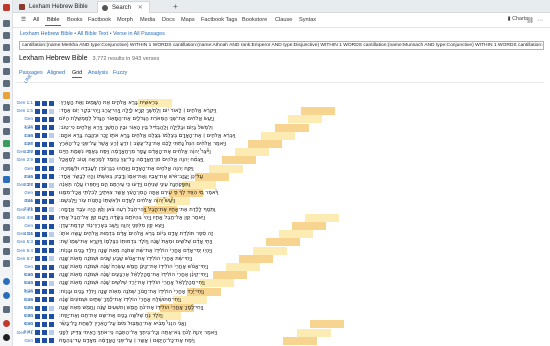  What do you see at coordinates (6, 23) in the screenshot?
I see `library-icon` at bounding box center [6, 23].